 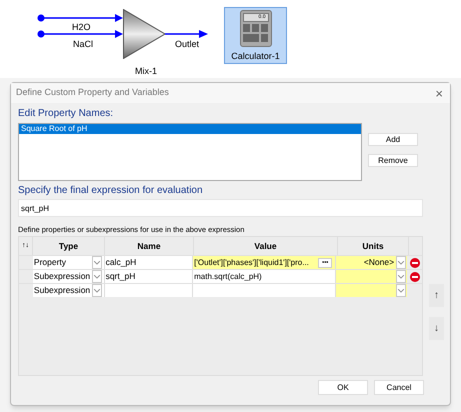 I want to click on stream-label: NaCl, so click(x=83, y=44).